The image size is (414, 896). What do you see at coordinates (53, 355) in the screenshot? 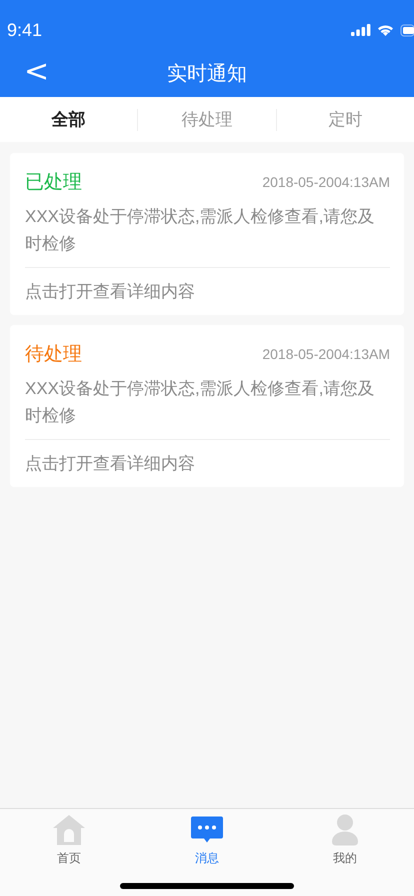
I see `status-label: 待处理` at bounding box center [53, 355].